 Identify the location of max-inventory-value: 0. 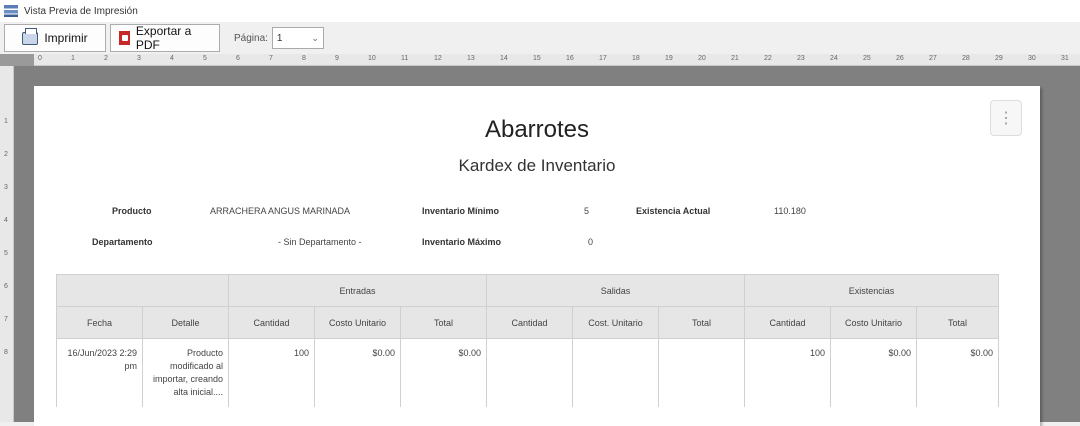
(591, 242).